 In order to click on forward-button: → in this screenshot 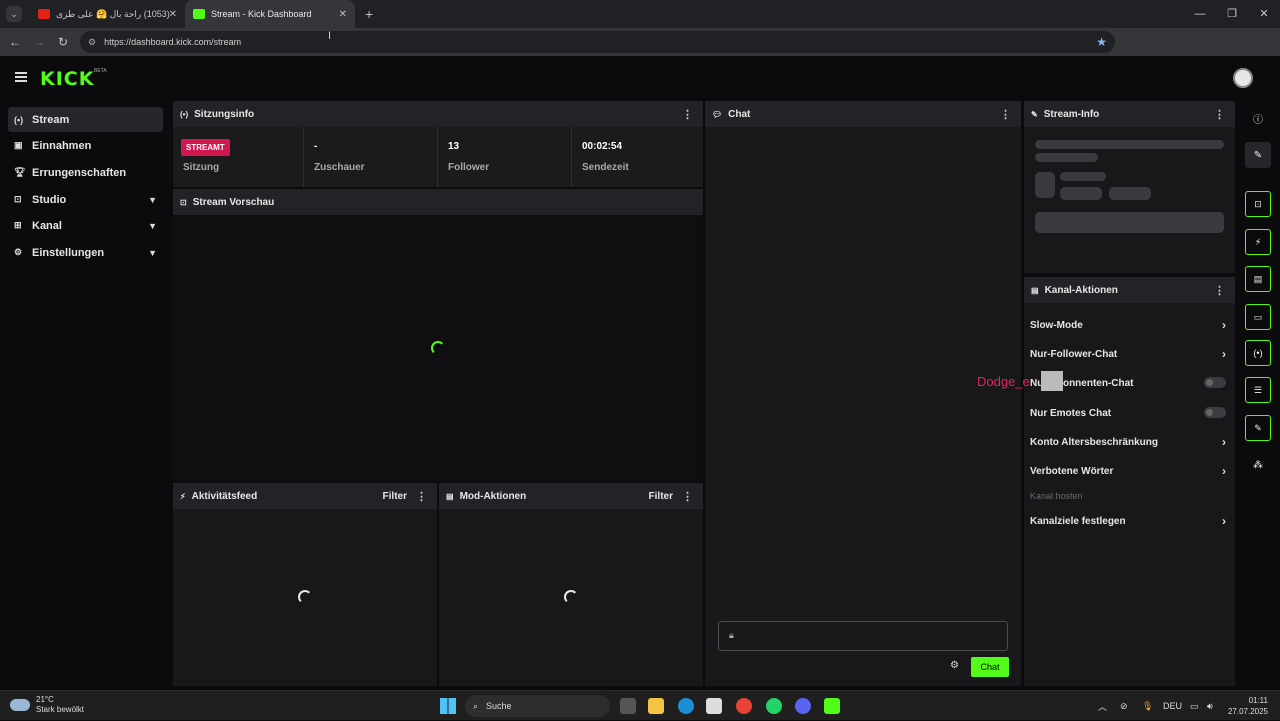, I will do `click(39, 42)`.